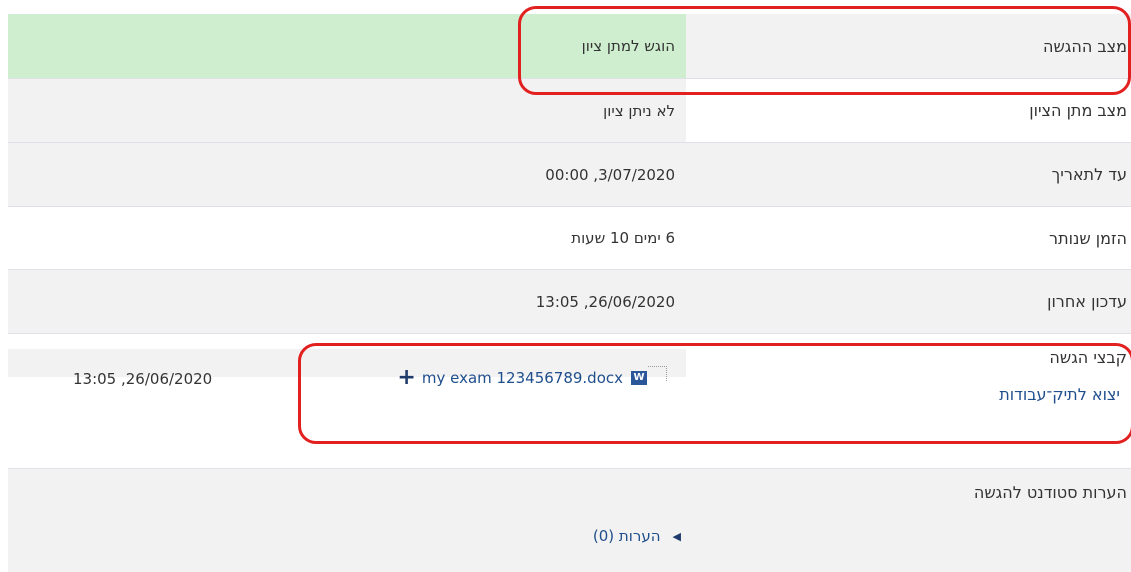 The image size is (1131, 572). What do you see at coordinates (623, 238) in the screenshot?
I see `time-remaining-value: 6 ימים 10 שעות` at bounding box center [623, 238].